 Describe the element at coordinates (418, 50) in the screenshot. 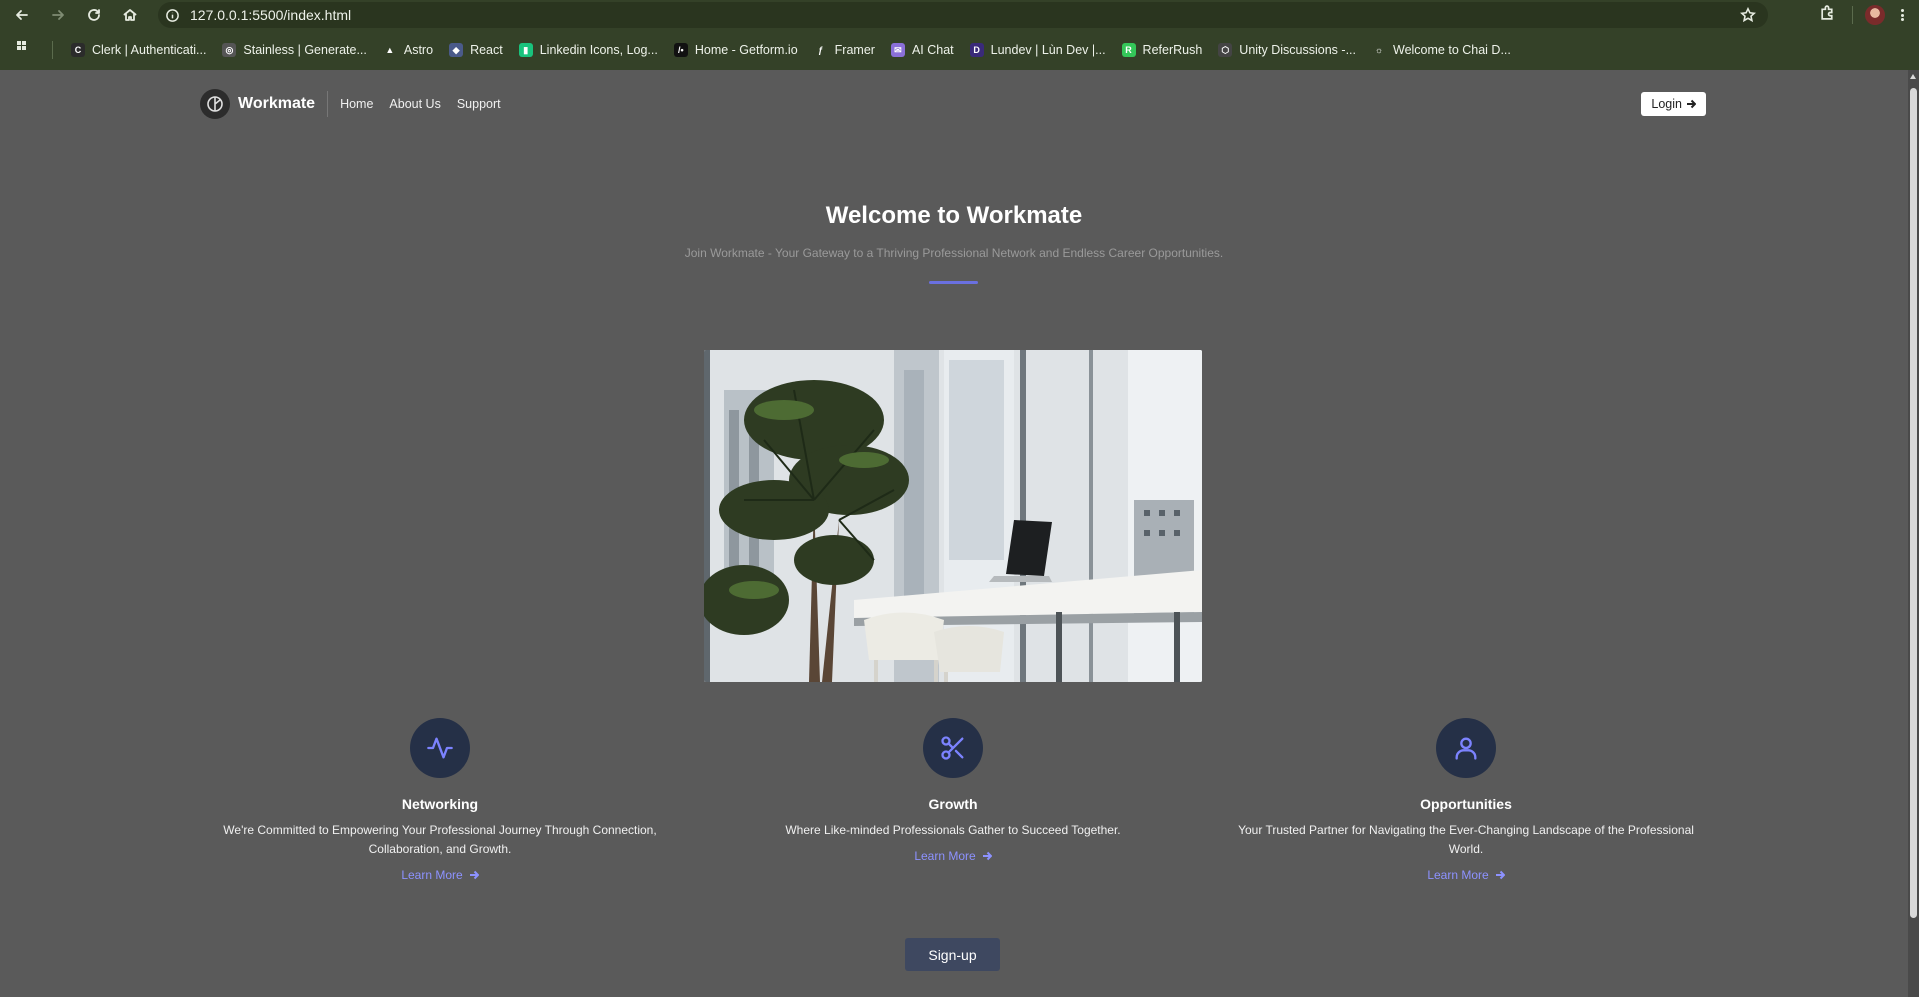

I see `bookmark-label: Astro` at that location.